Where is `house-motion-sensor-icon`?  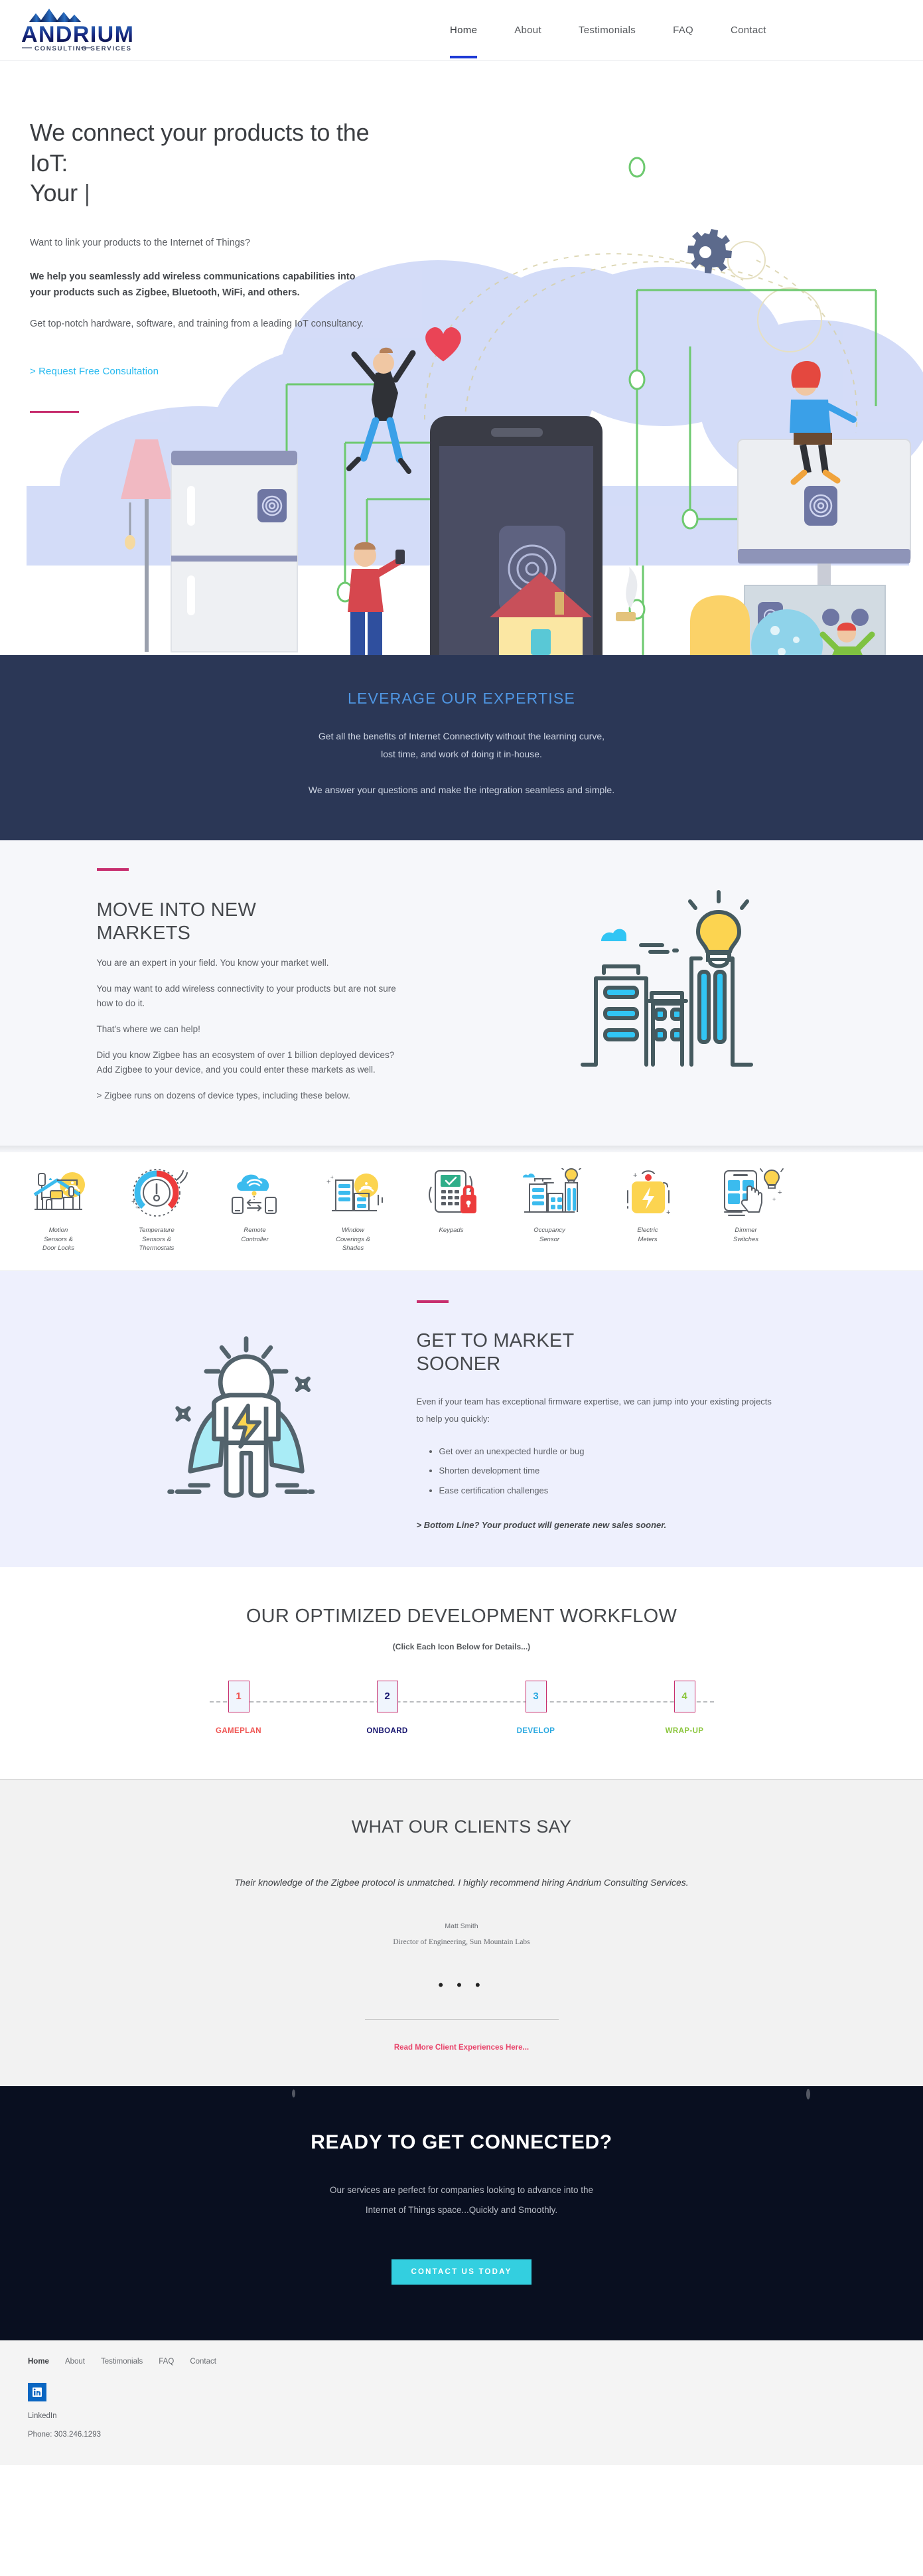
house-motion-sensor-icon is located at coordinates (59, 1191).